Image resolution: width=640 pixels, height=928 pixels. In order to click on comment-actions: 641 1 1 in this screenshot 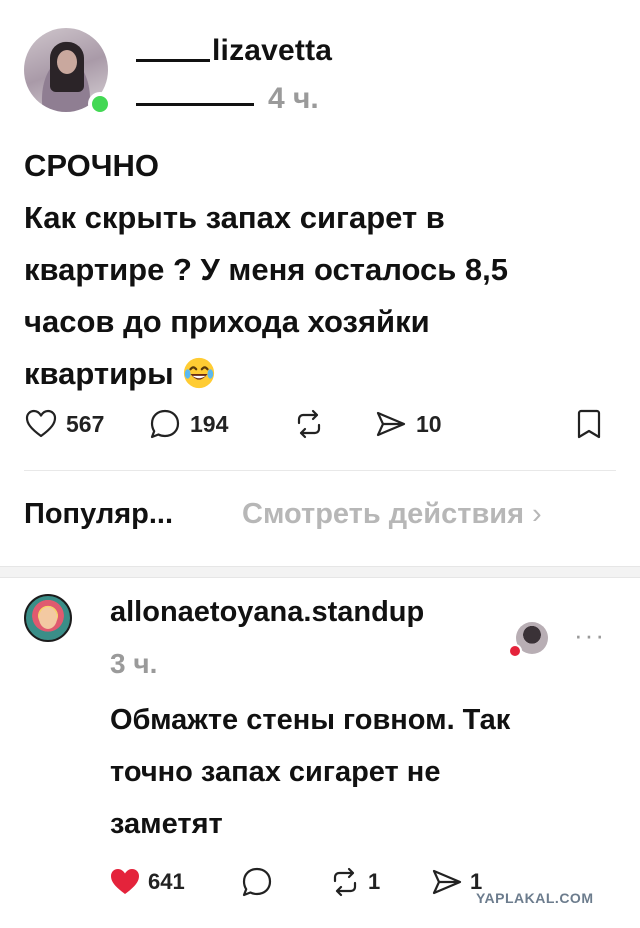, I will do `click(318, 882)`.